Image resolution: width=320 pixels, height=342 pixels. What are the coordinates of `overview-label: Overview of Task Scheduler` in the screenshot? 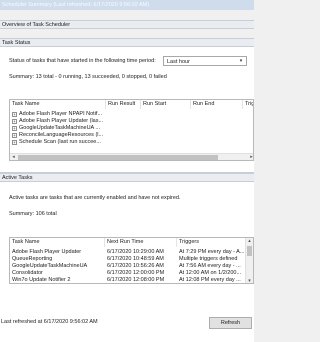 It's located at (36, 25).